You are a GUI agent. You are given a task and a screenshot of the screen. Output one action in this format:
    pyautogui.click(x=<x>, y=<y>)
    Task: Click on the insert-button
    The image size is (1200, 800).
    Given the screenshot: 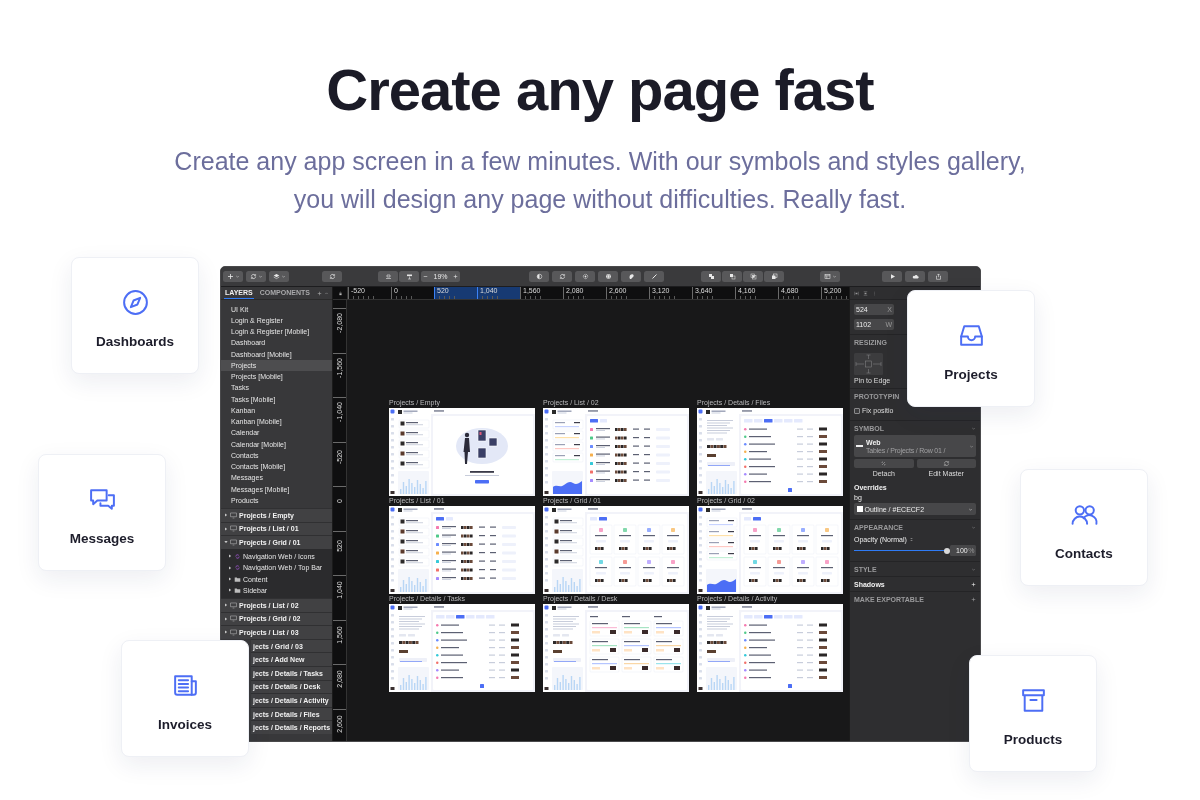 What is the action you would take?
    pyautogui.click(x=233, y=276)
    